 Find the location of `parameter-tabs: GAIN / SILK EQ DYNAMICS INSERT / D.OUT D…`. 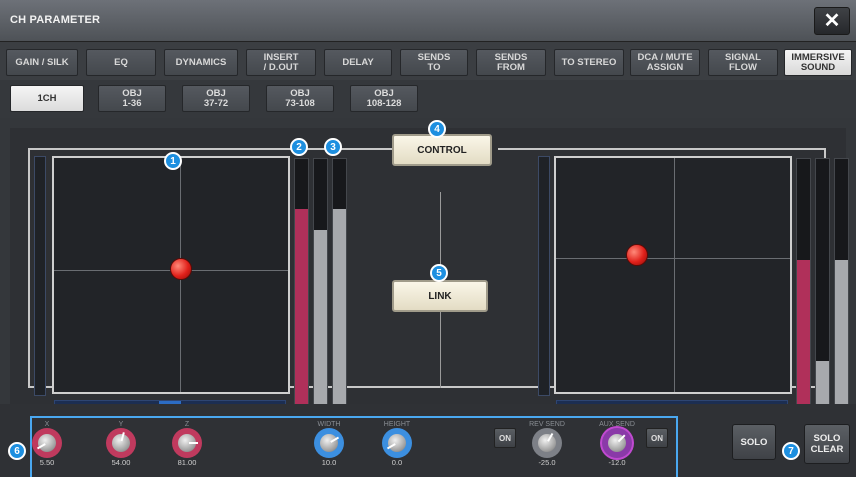

parameter-tabs: GAIN / SILK EQ DYNAMICS INSERT / D.OUT D… is located at coordinates (428, 61).